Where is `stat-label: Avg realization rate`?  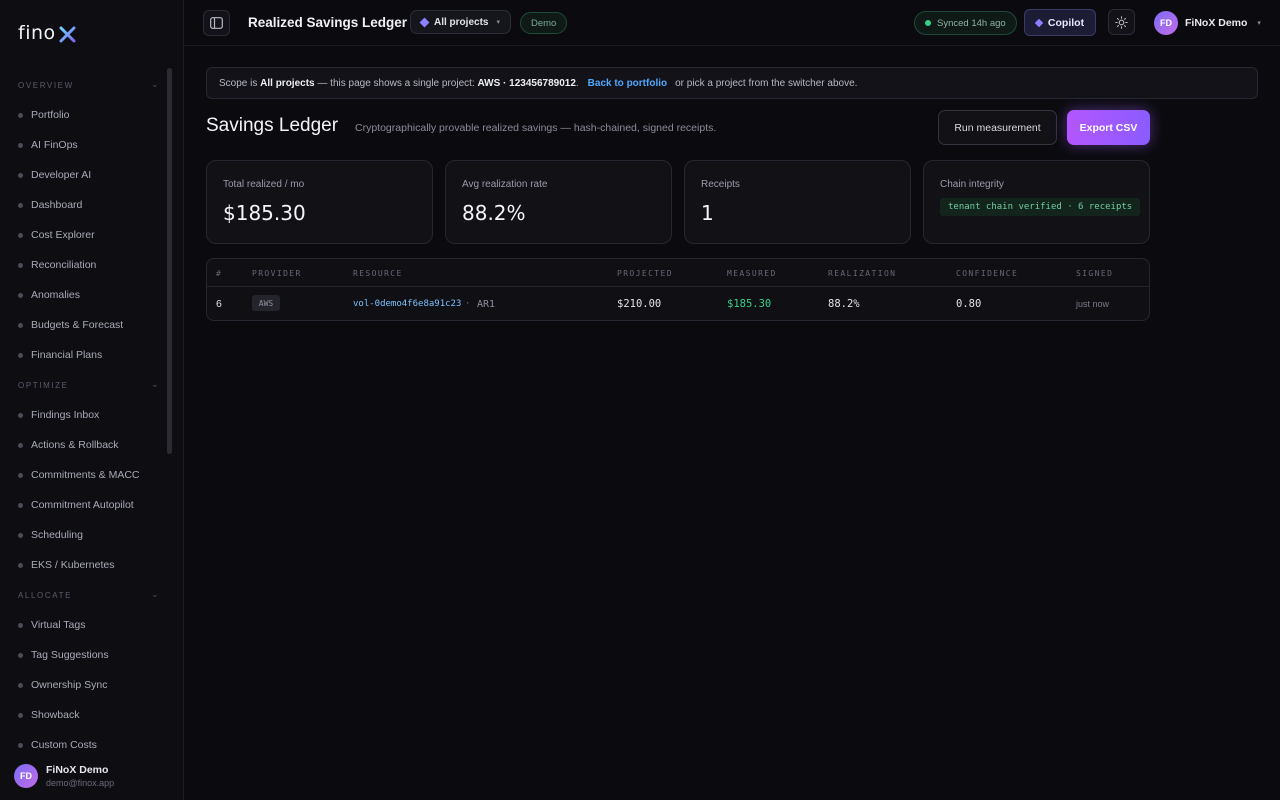
stat-label: Avg realization rate is located at coordinates (505, 184).